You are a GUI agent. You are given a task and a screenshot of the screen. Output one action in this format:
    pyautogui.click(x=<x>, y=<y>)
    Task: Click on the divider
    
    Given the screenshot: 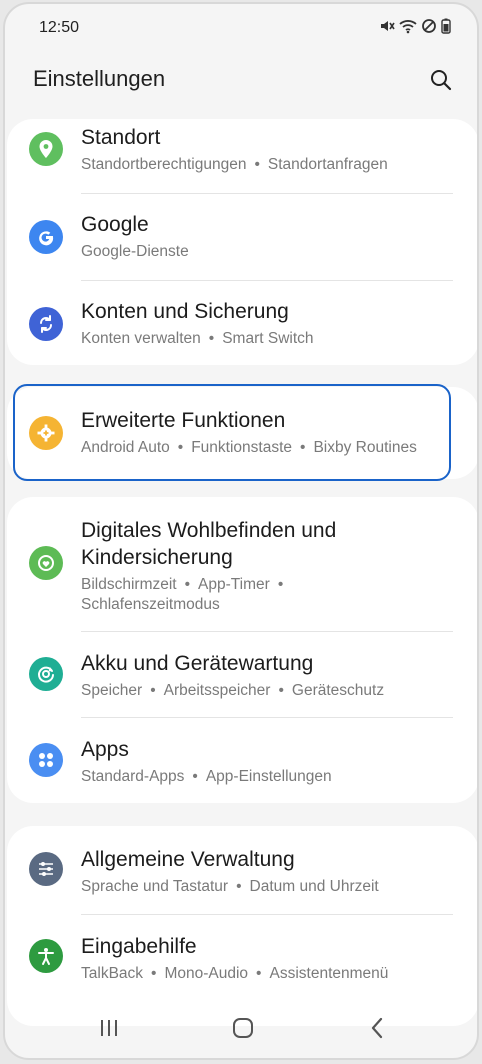 What is the action you would take?
    pyautogui.click(x=267, y=193)
    